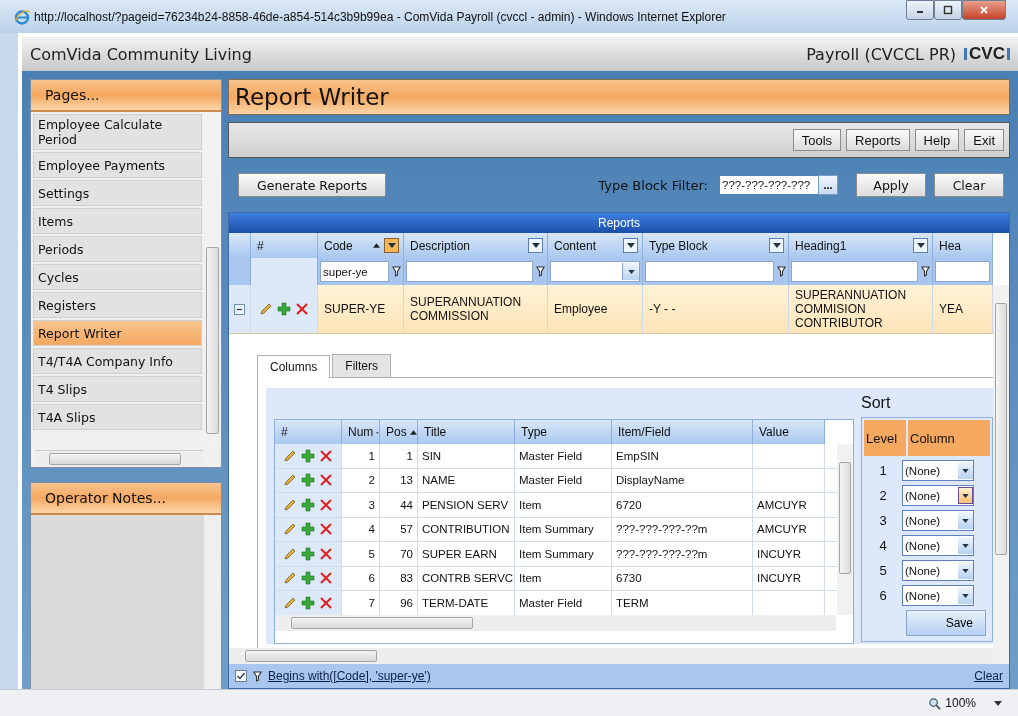 The image size is (1018, 716). Describe the element at coordinates (239, 309) in the screenshot. I see `collapse-icon` at that location.